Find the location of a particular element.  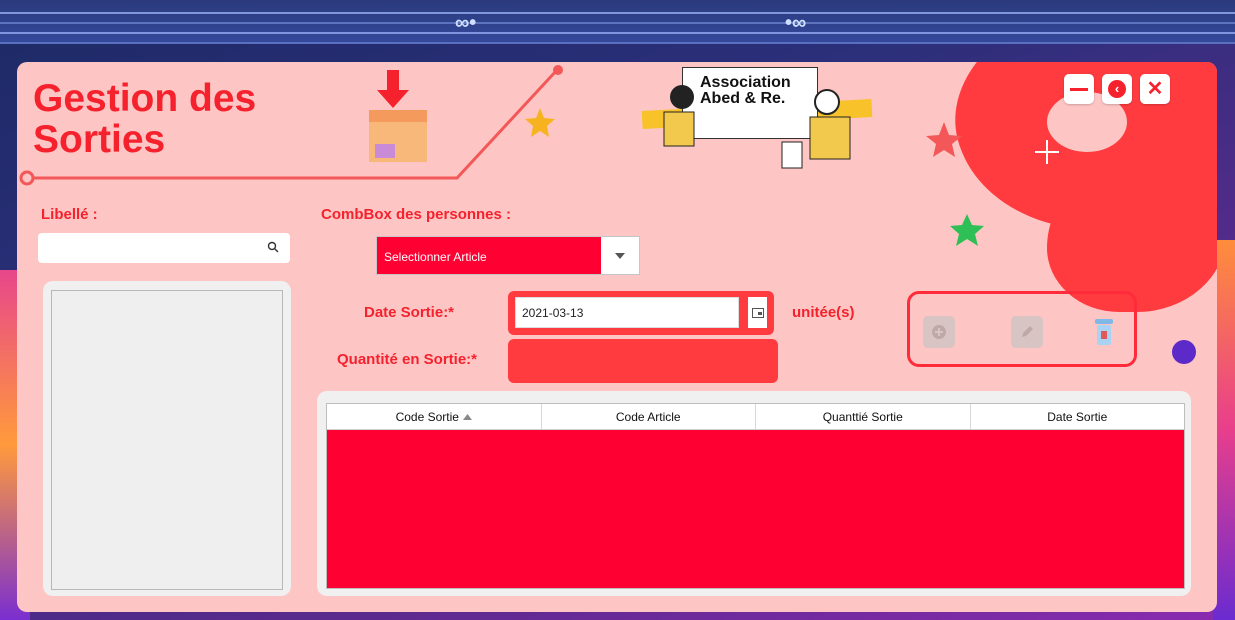

delete-button is located at coordinates (1104, 332).